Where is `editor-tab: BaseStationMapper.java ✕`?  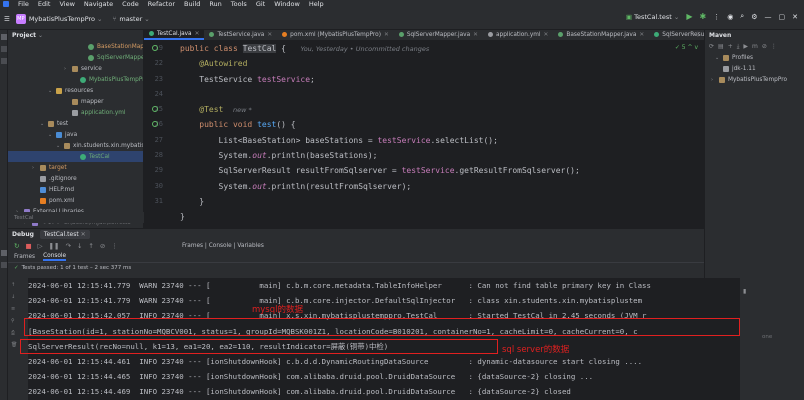 editor-tab: BaseStationMapper.java ✕ is located at coordinates (601, 35).